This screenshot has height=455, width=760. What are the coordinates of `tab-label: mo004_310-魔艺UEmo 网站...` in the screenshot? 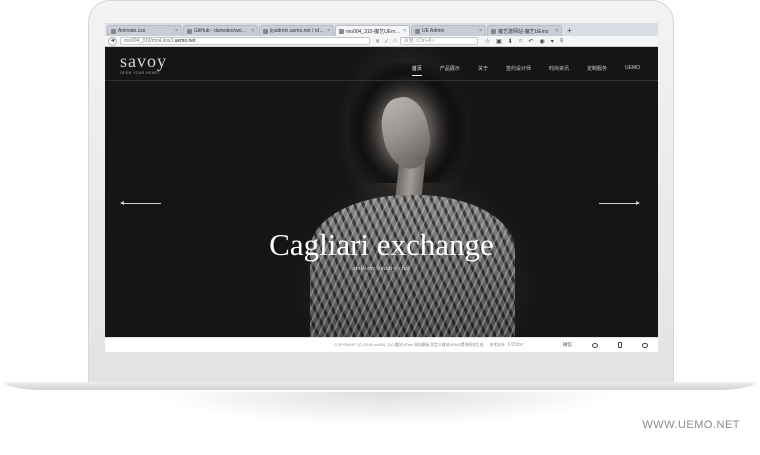 It's located at (373, 31).